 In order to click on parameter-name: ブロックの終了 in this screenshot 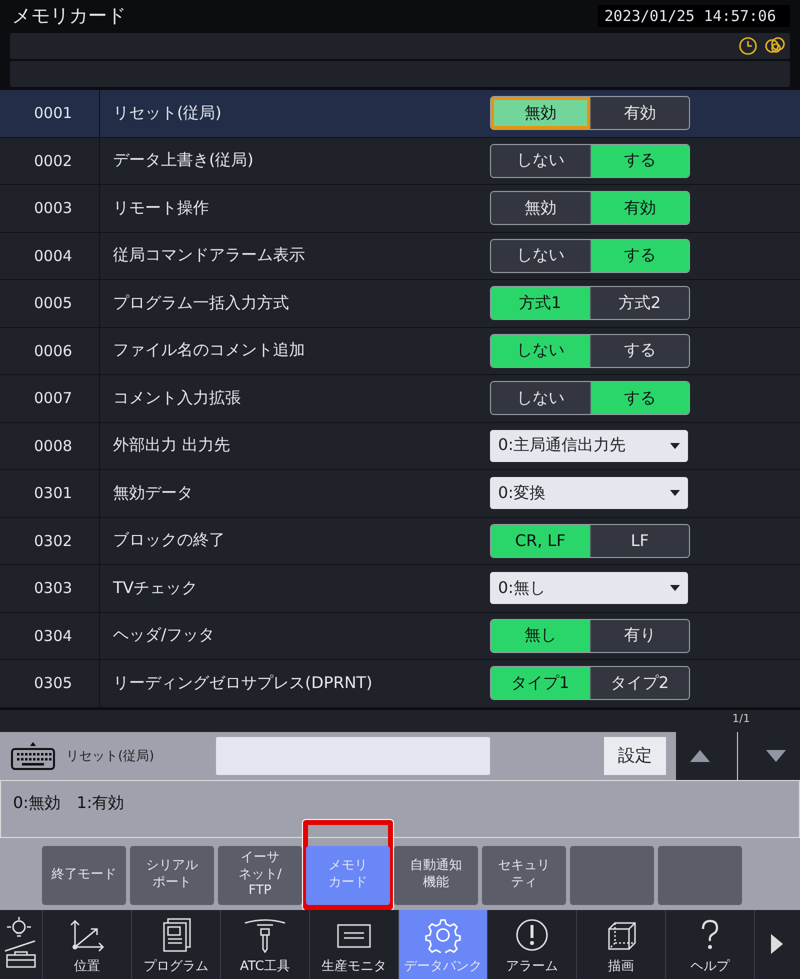, I will do `click(169, 541)`.